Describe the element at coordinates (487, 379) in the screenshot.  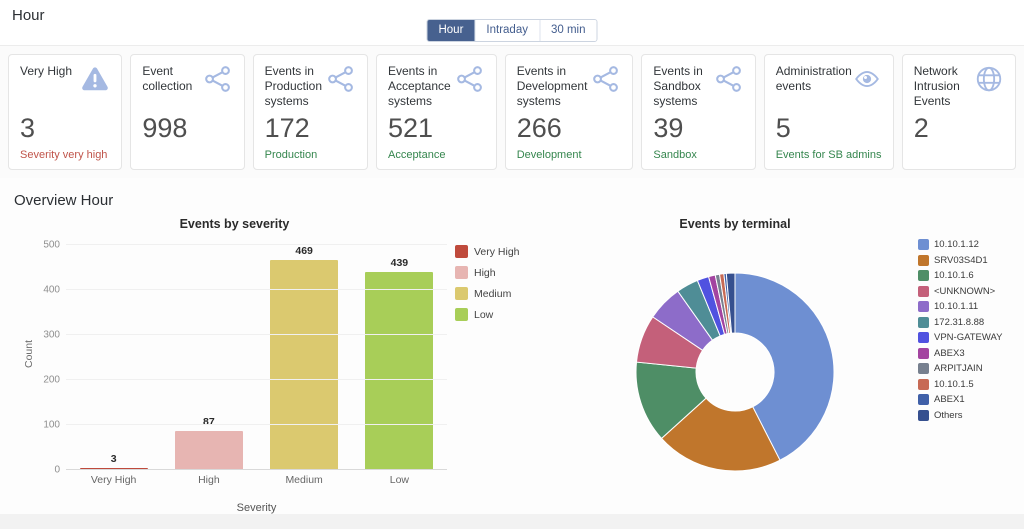
I see `bar-chart-legend: Very High High Medium Low` at that location.